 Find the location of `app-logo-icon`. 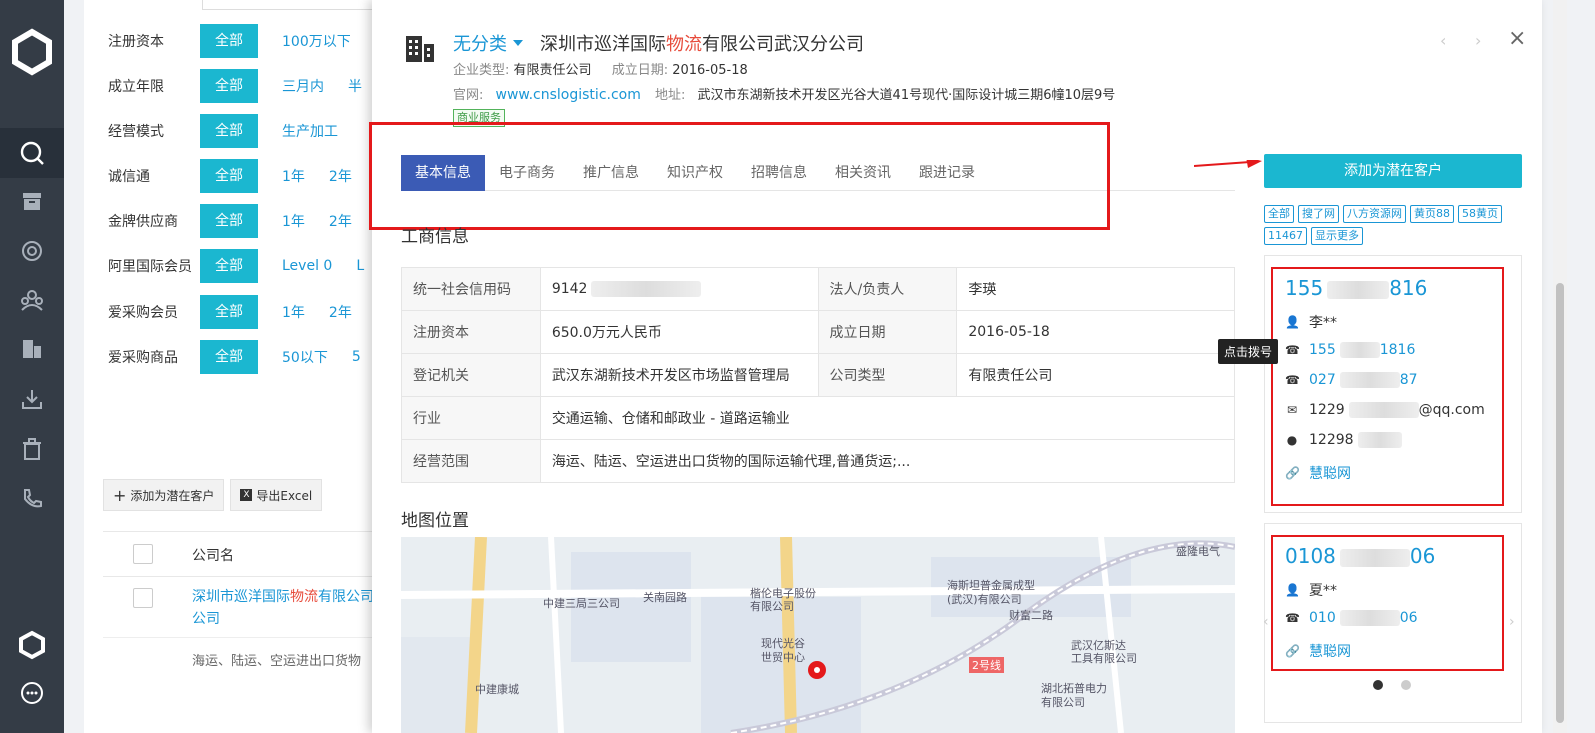

app-logo-icon is located at coordinates (32, 52).